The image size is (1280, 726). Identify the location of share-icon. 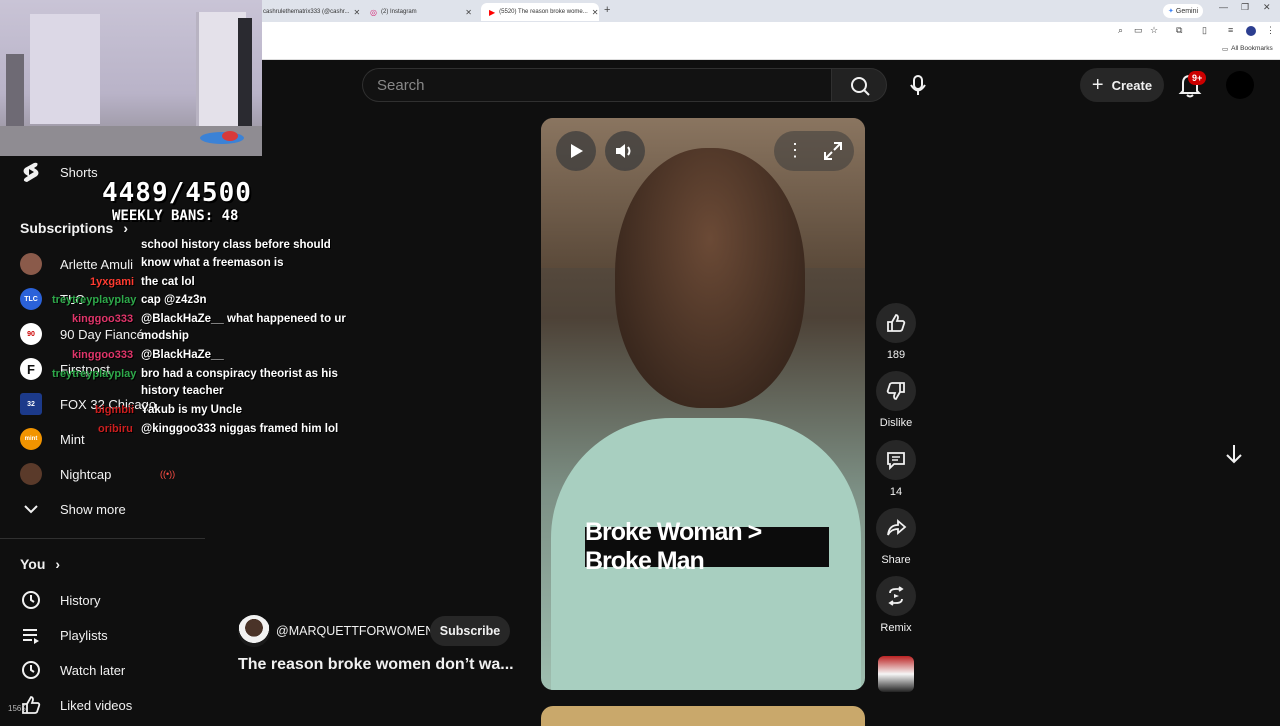
(897, 527).